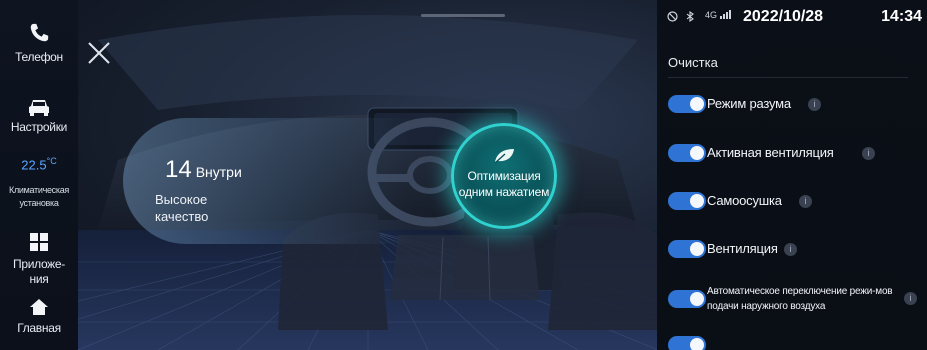  I want to click on panel-title: Очистка, so click(693, 62).